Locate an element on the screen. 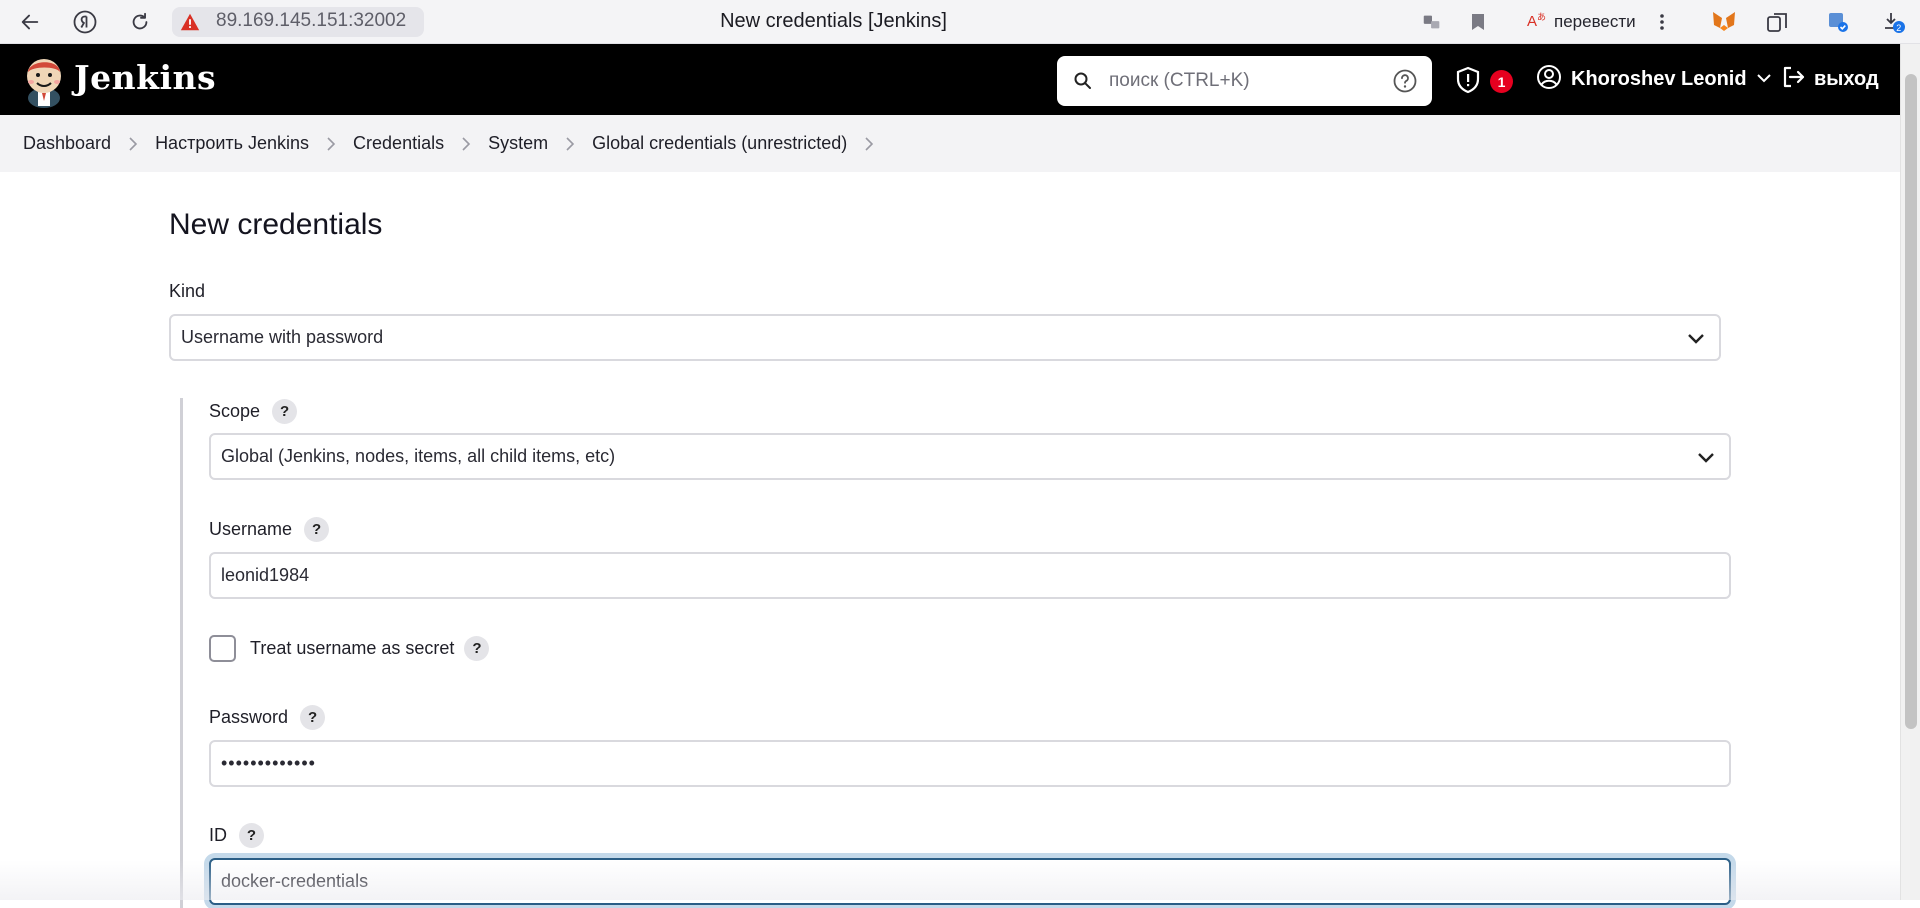 The image size is (1920, 908). page-scrollbar is located at coordinates (1910, 472).